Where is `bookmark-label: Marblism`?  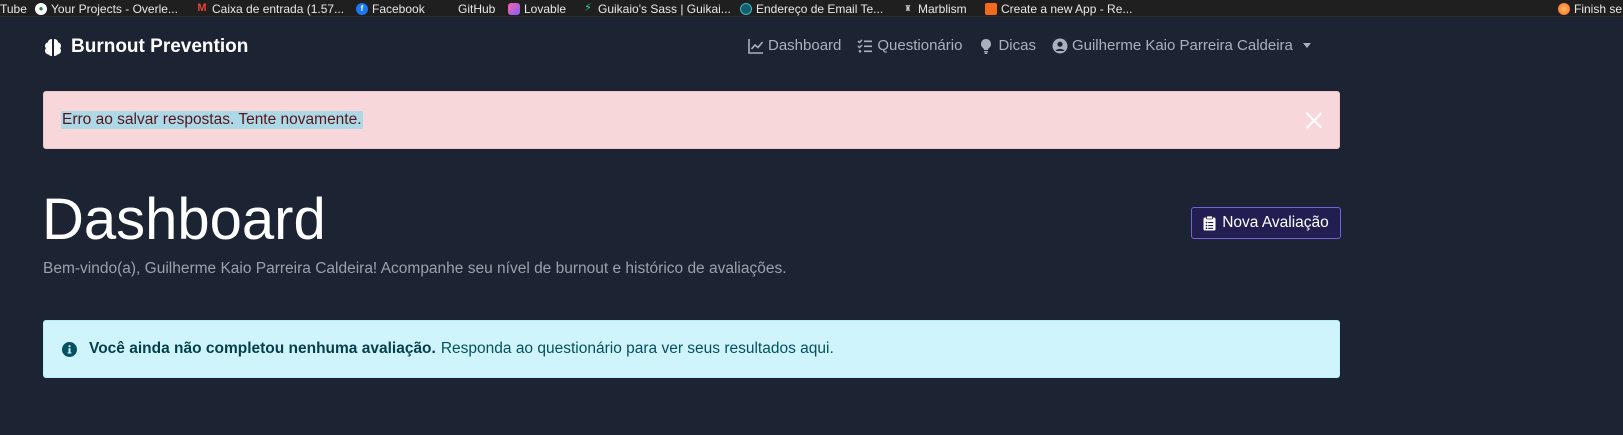 bookmark-label: Marblism is located at coordinates (942, 8).